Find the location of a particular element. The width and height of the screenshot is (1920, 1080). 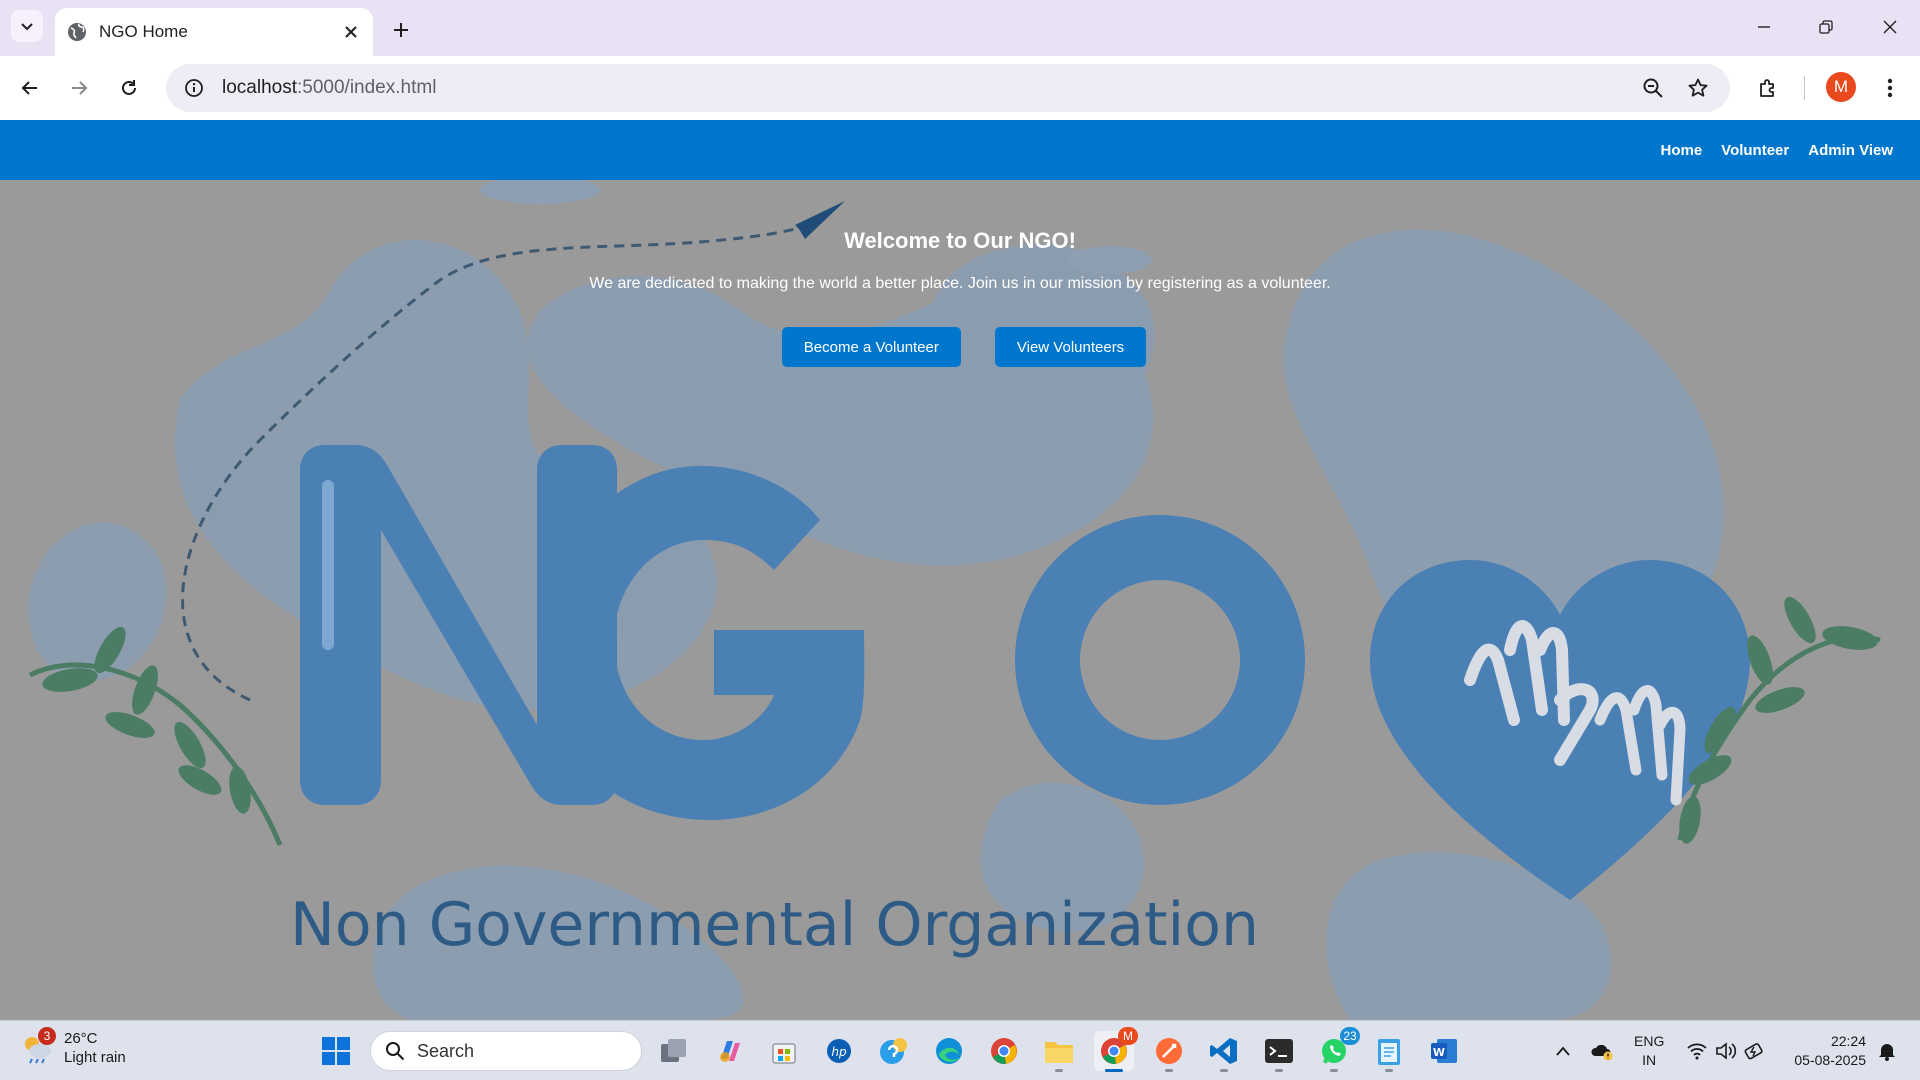

lang-line-2: IN is located at coordinates (1649, 1060).